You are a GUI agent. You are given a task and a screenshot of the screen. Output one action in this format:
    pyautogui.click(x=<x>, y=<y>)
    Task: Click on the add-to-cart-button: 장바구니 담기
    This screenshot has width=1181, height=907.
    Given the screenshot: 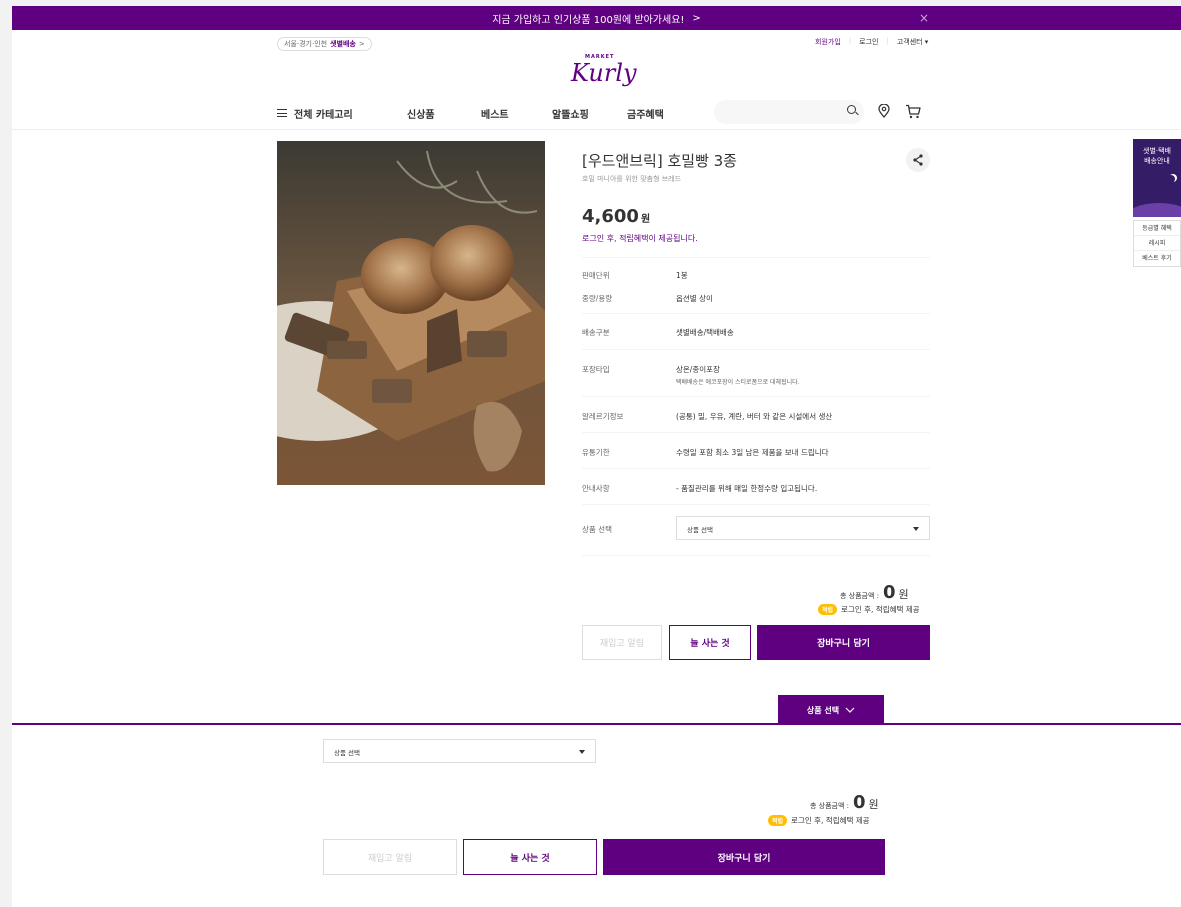 What is the action you would take?
    pyautogui.click(x=843, y=642)
    